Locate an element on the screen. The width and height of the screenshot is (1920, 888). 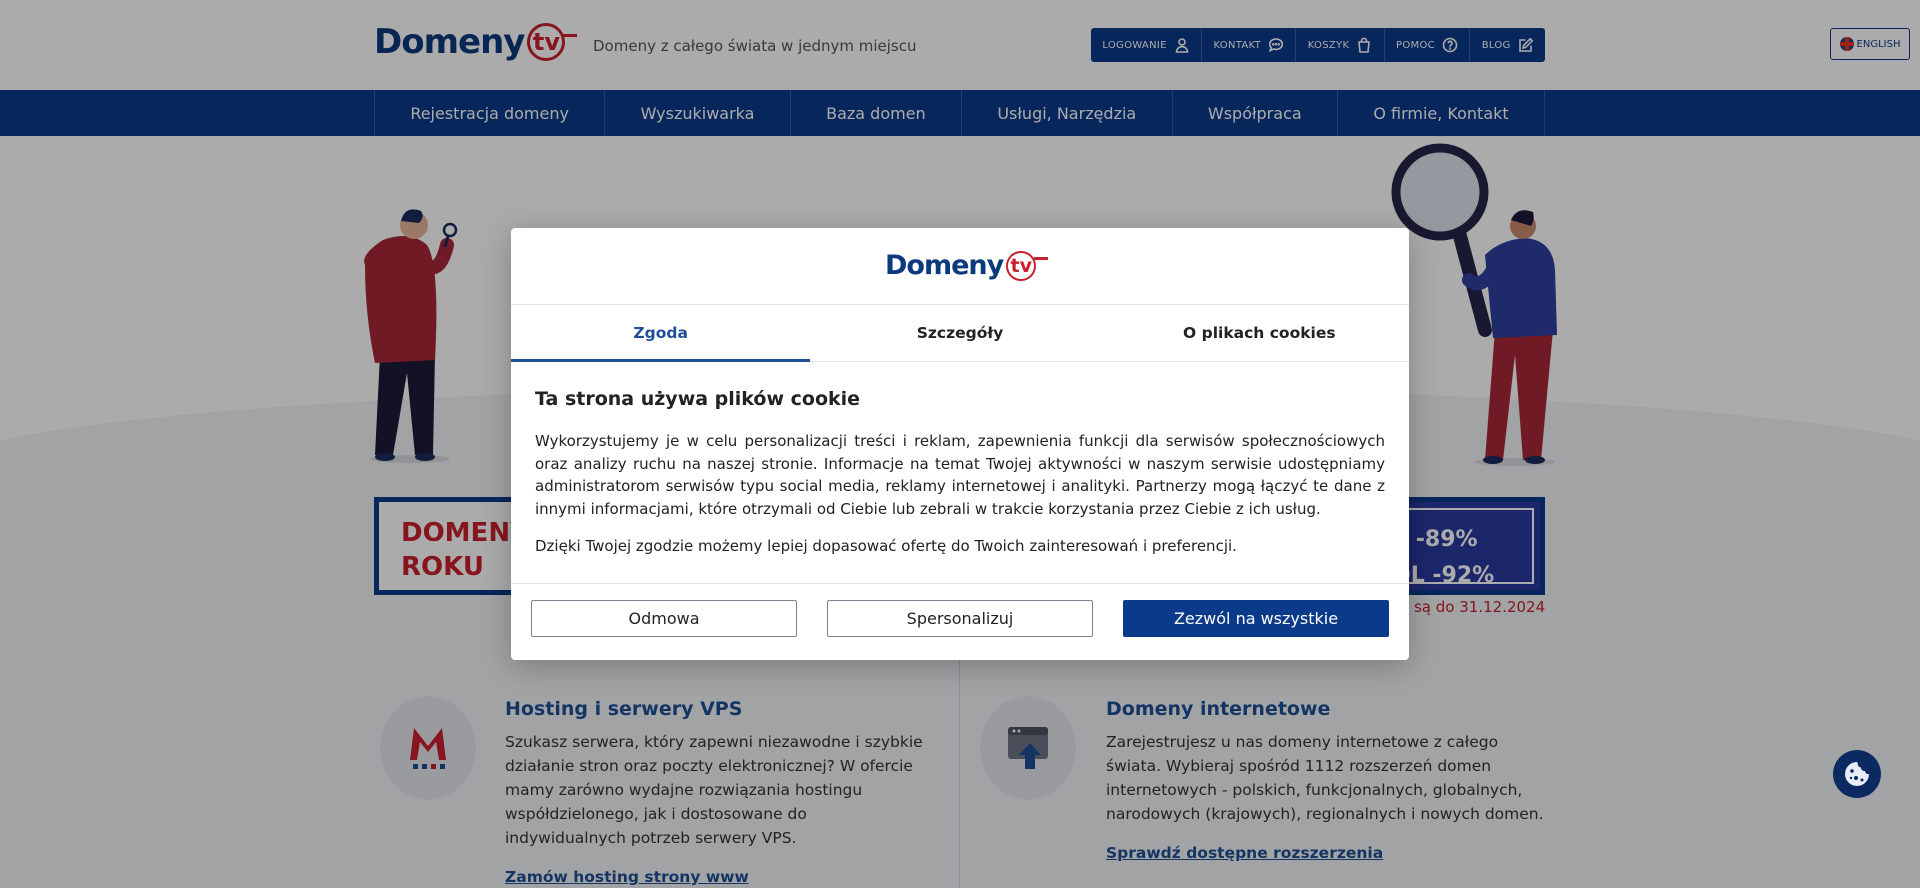
cookie-settings-button is located at coordinates (1857, 774).